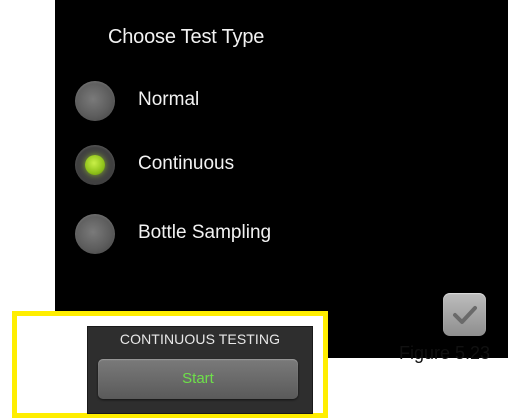 The width and height of the screenshot is (508, 418). Describe the element at coordinates (95, 234) in the screenshot. I see `radio-bottle-sampling` at that location.